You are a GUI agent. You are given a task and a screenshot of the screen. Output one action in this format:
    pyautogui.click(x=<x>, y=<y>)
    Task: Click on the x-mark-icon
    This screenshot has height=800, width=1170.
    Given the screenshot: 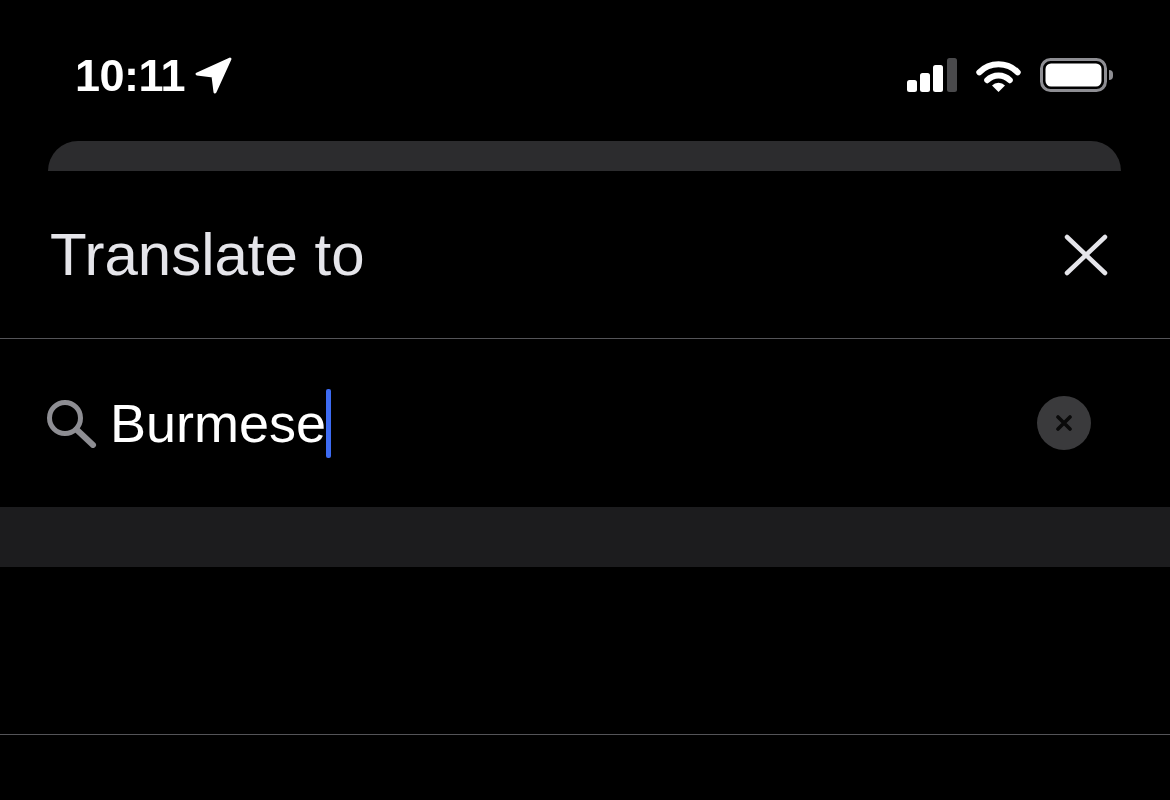 What is the action you would take?
    pyautogui.click(x=1064, y=423)
    